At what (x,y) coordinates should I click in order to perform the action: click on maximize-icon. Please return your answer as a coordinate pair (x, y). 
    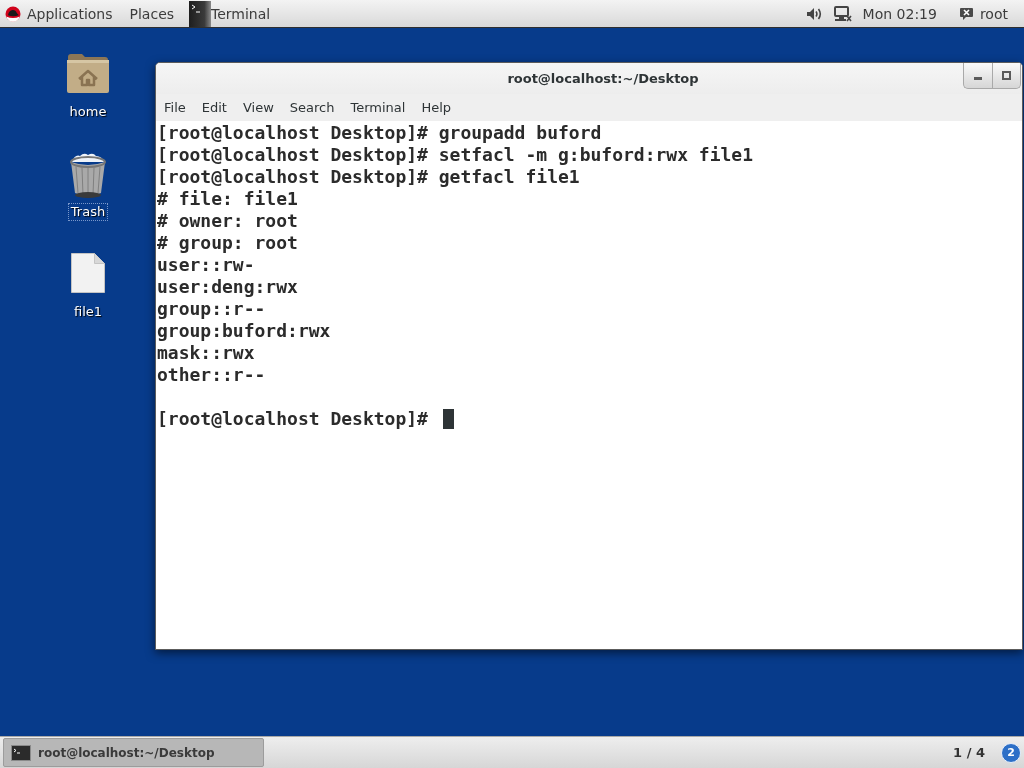
    Looking at the image, I should click on (1006, 75).